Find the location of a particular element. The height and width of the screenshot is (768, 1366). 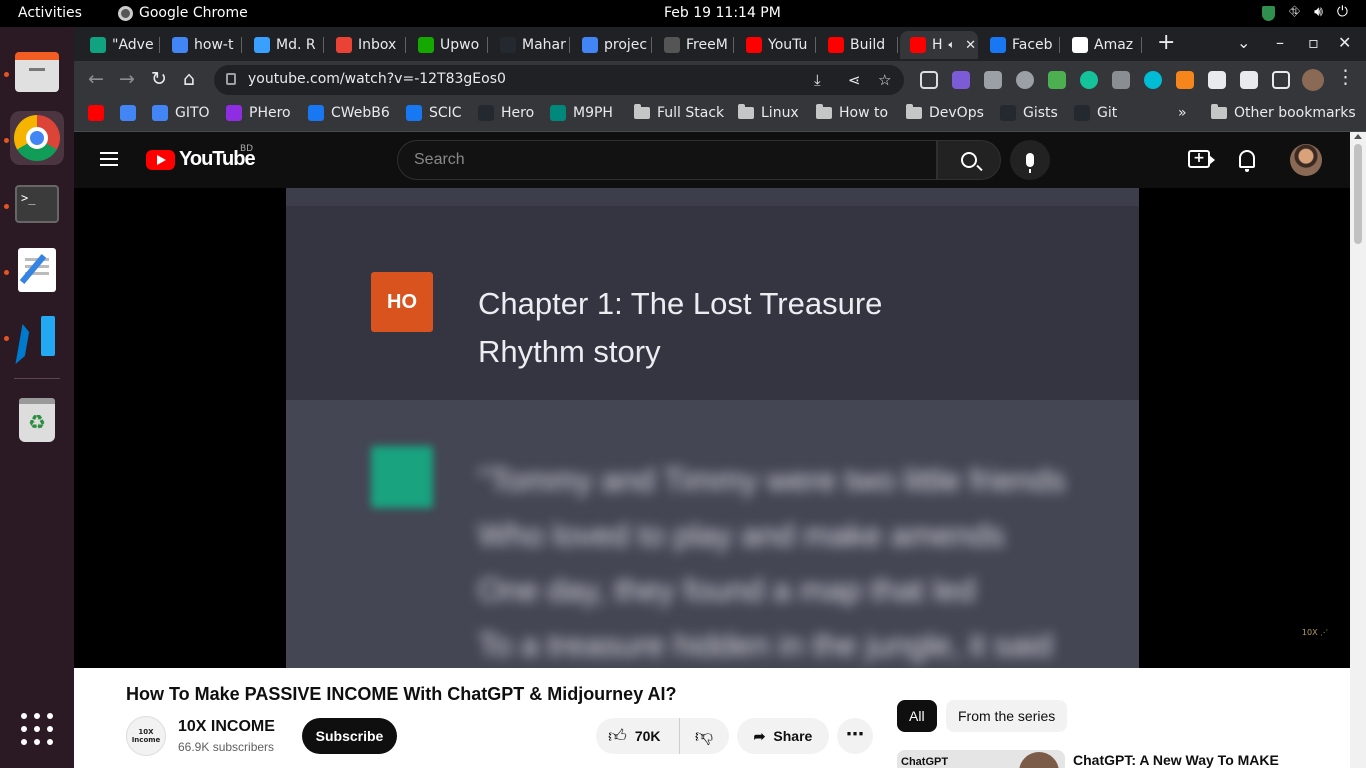

new-tab-button: + is located at coordinates (1166, 43).